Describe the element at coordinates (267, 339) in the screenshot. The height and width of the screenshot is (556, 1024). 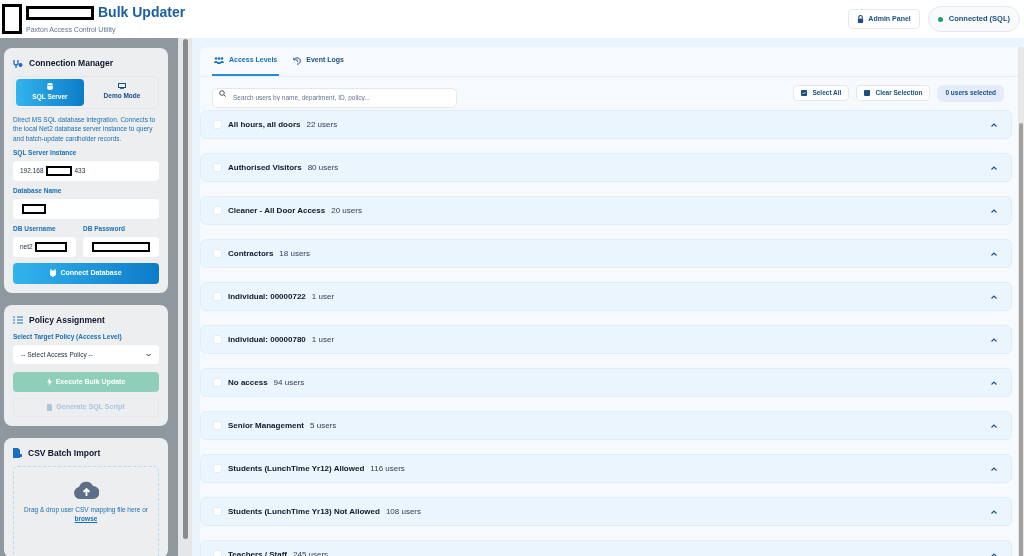
I see `group-name: Individual: 00000780` at that location.